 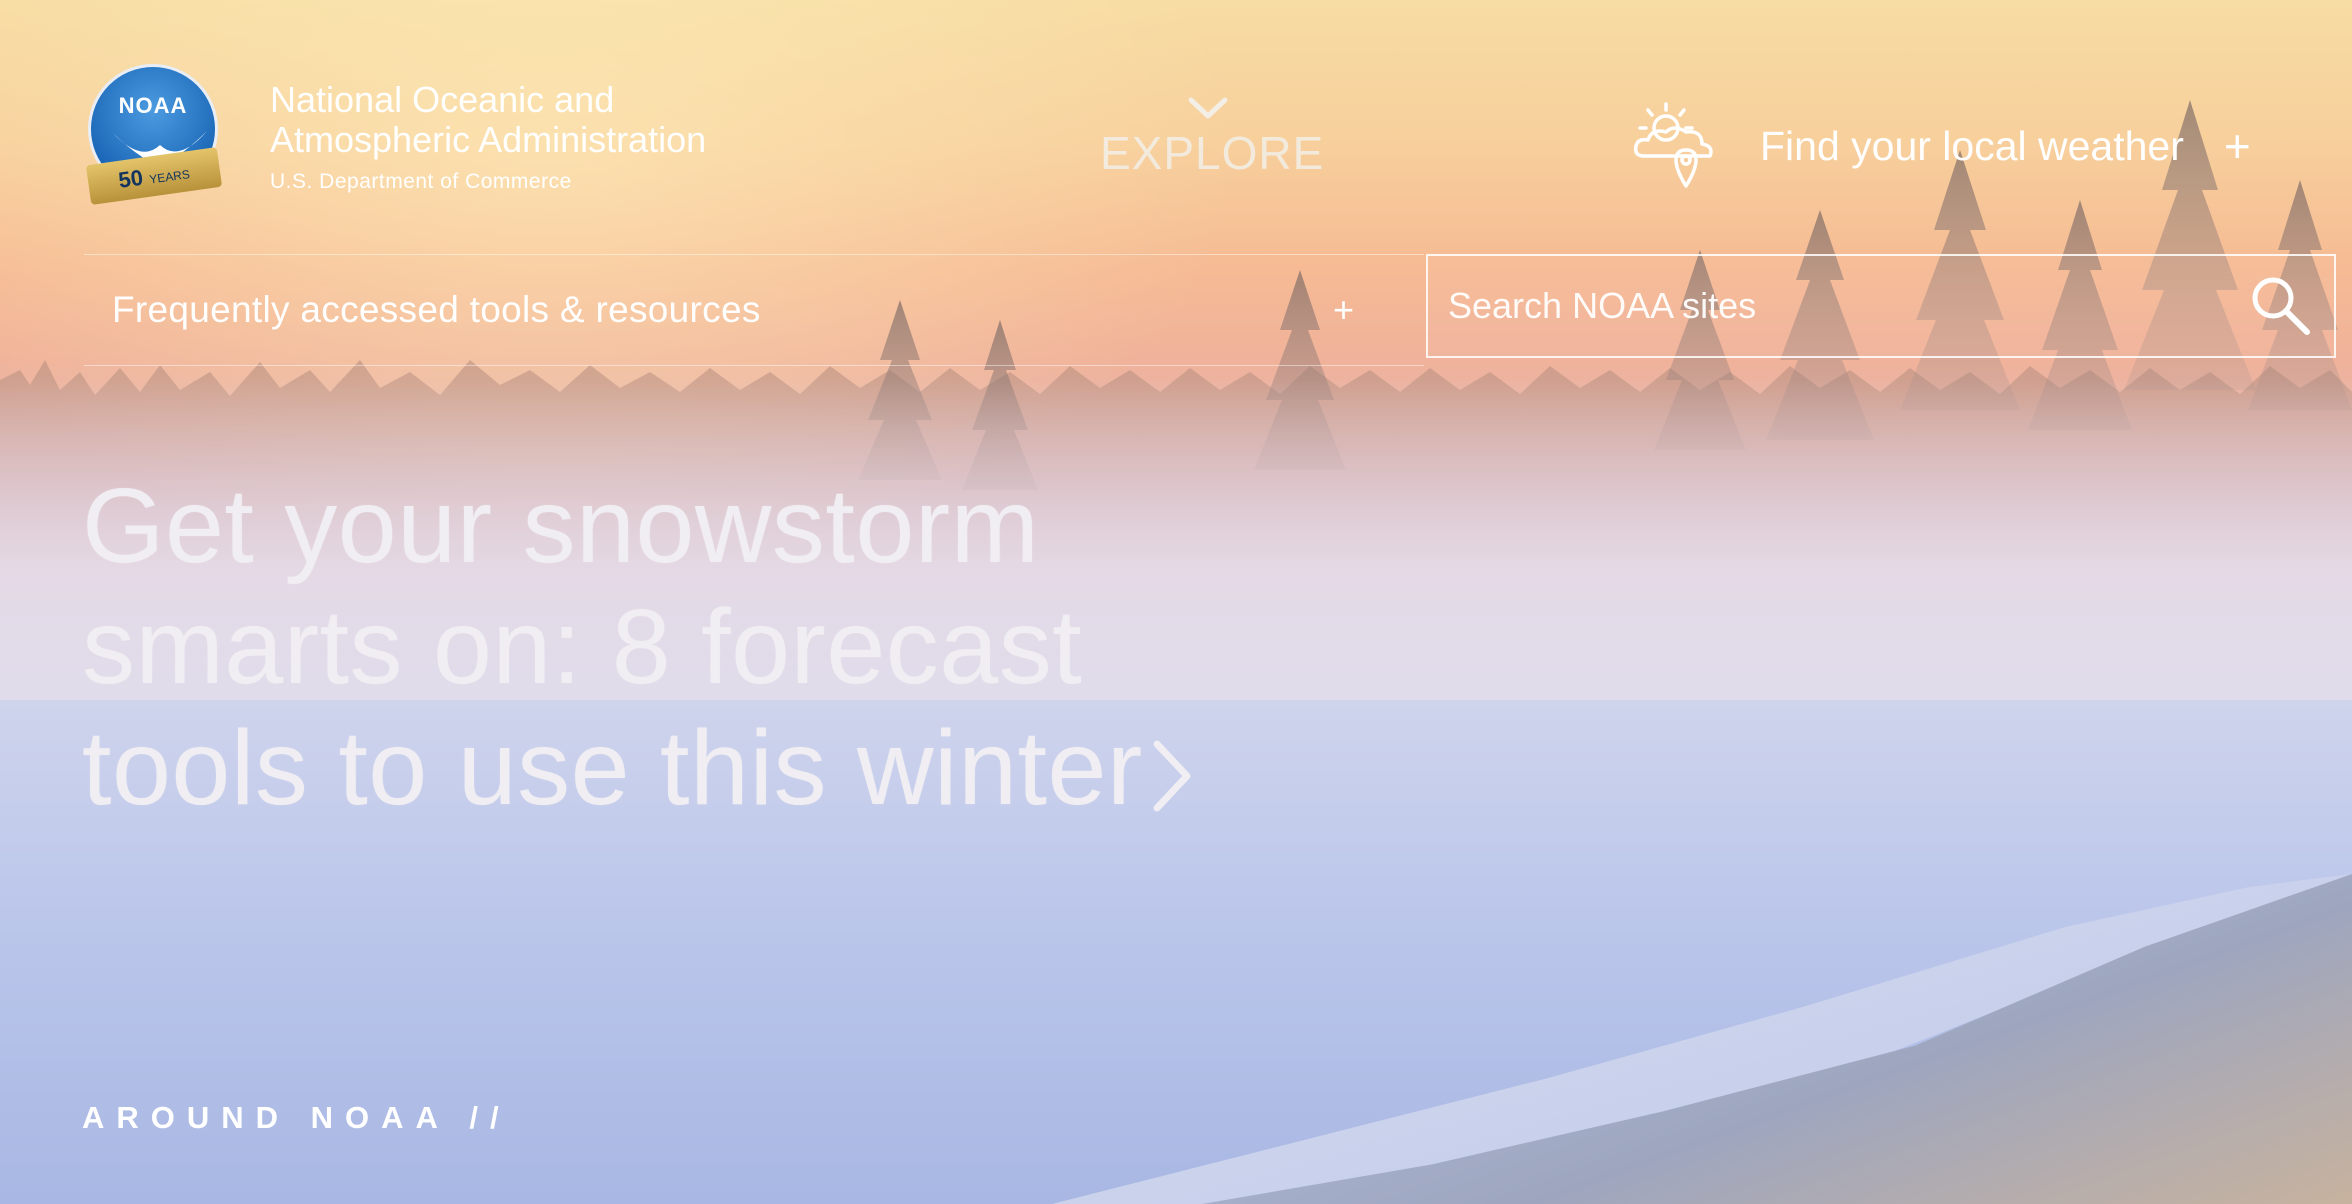 What do you see at coordinates (421, 181) in the screenshot?
I see `department-name: U.S. Department of Commerce` at bounding box center [421, 181].